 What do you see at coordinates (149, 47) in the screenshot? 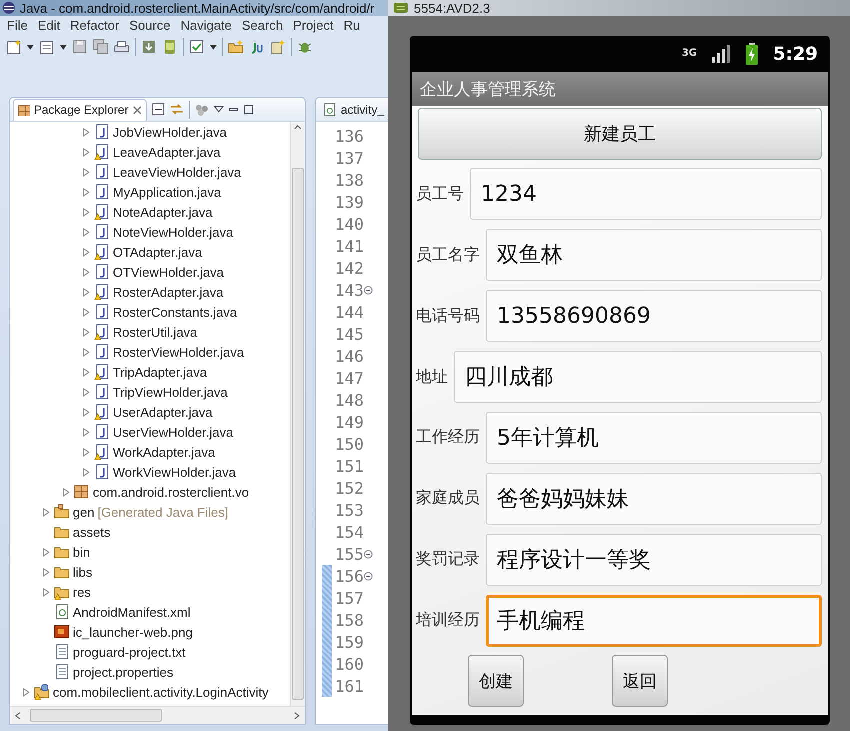
I see `download-icon` at bounding box center [149, 47].